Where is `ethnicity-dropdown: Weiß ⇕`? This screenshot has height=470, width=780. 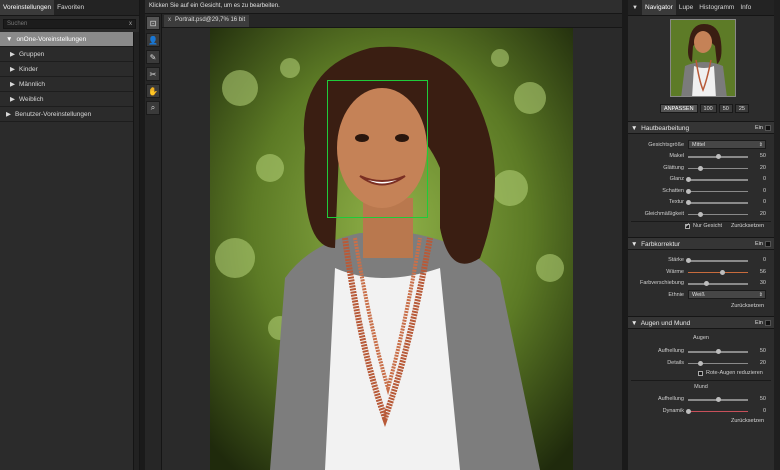
ethnicity-dropdown: Weiß ⇕ is located at coordinates (727, 294).